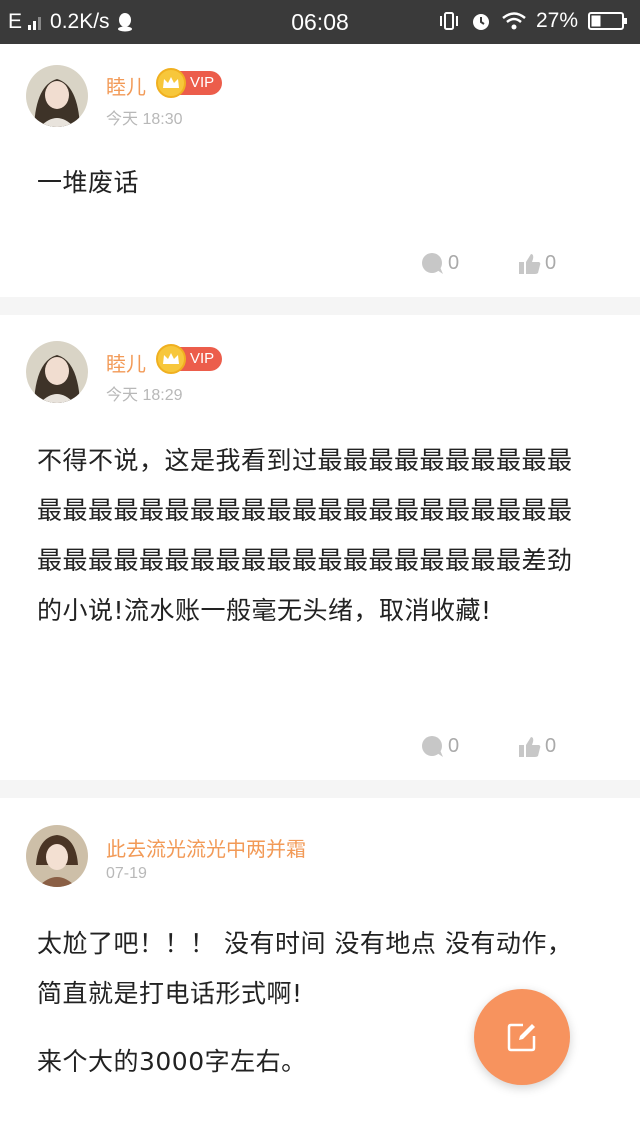 The height and width of the screenshot is (1138, 640). Describe the element at coordinates (144, 395) in the screenshot. I see `comment-time: 今天 18:29` at that location.